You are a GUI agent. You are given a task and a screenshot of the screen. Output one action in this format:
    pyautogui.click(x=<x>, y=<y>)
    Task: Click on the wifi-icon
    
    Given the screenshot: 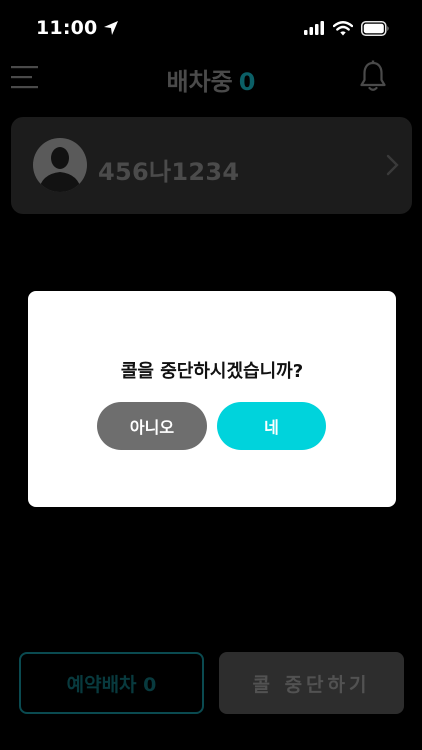 What is the action you would take?
    pyautogui.click(x=343, y=27)
    